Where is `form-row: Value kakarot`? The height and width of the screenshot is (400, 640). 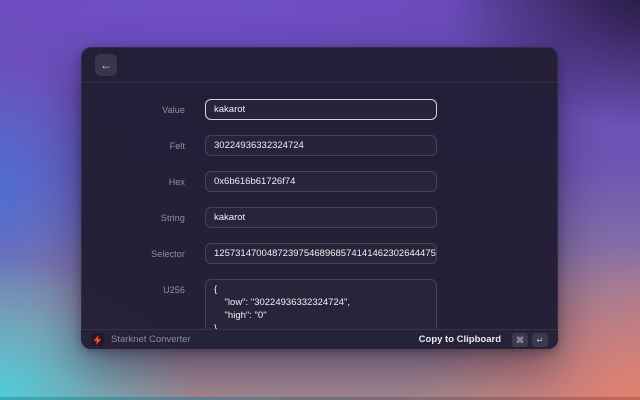
form-row: Value kakarot is located at coordinates (319, 109).